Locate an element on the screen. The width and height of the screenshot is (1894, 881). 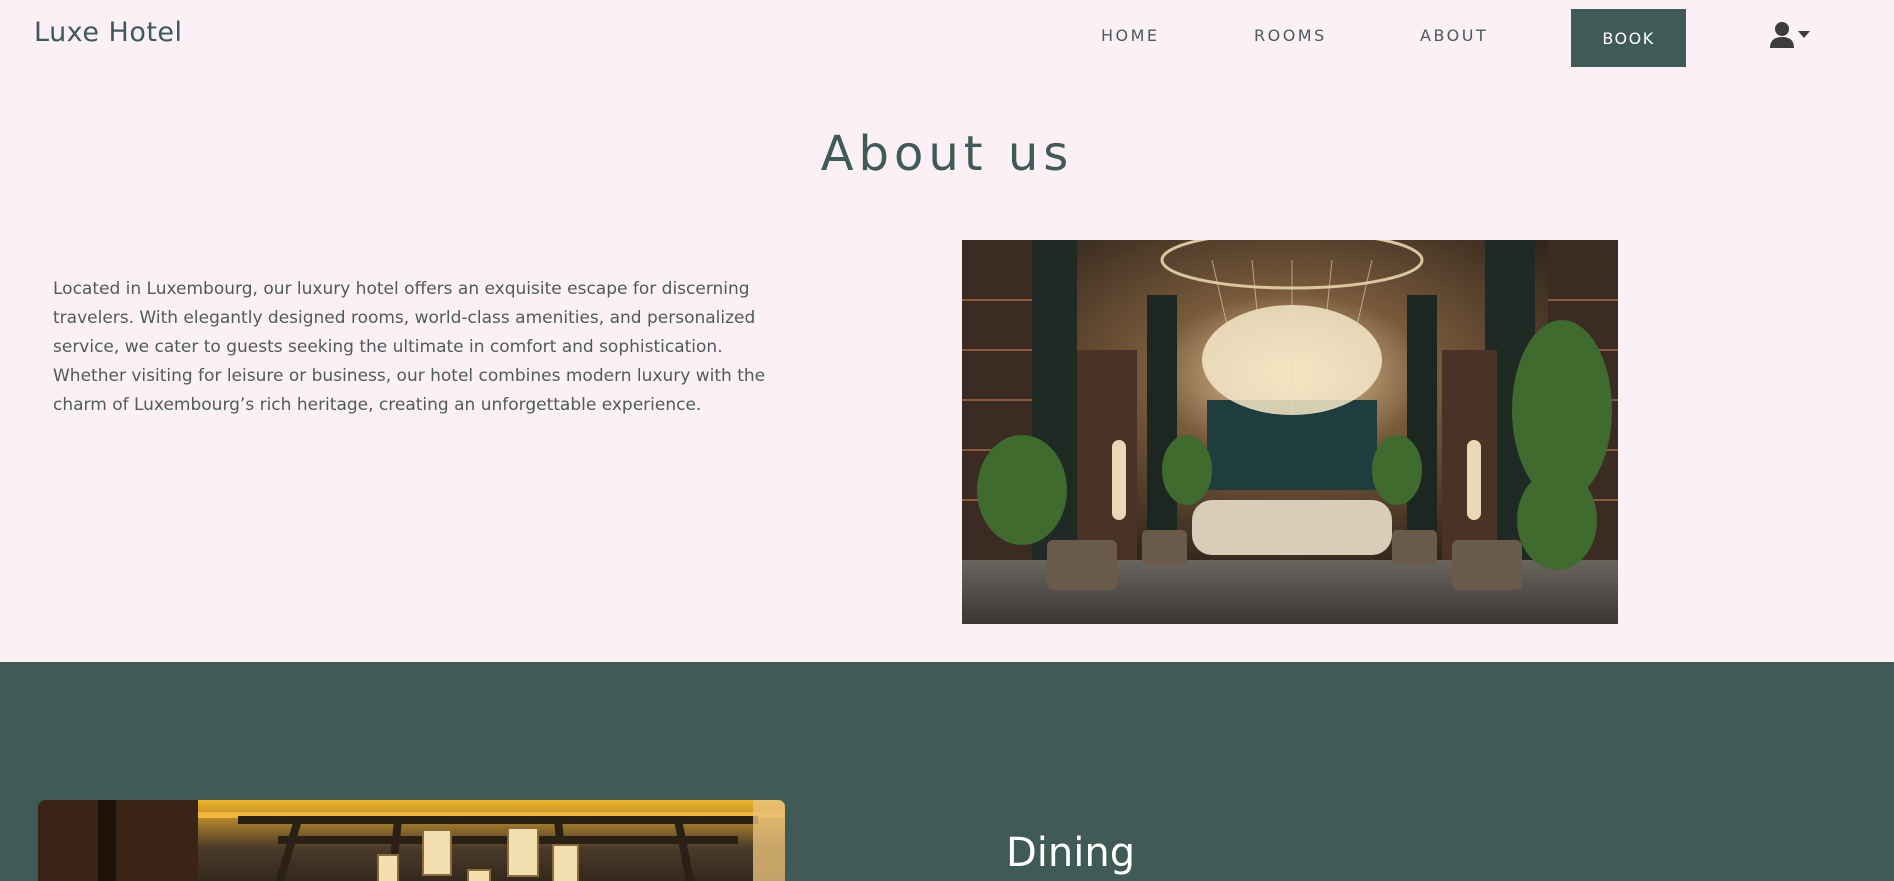
nav-home-link: HOME is located at coordinates (1130, 35).